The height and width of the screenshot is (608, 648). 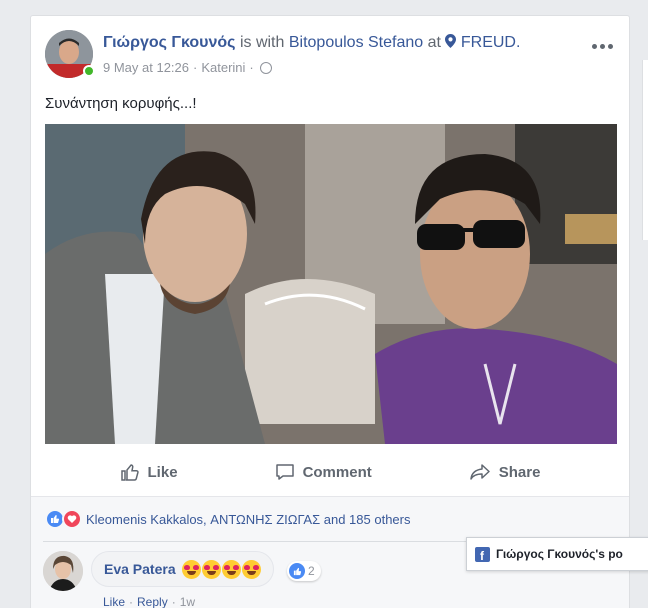 What do you see at coordinates (602, 46) in the screenshot?
I see `more-options-icon` at bounding box center [602, 46].